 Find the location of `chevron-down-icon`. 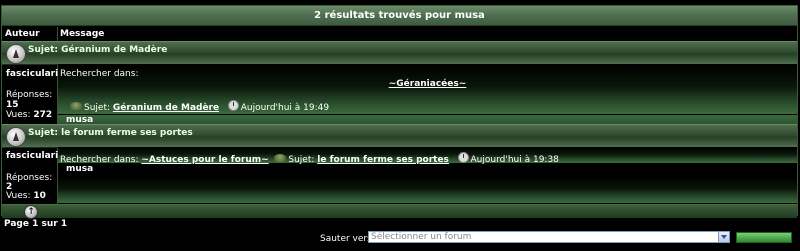

chevron-down-icon is located at coordinates (723, 237).